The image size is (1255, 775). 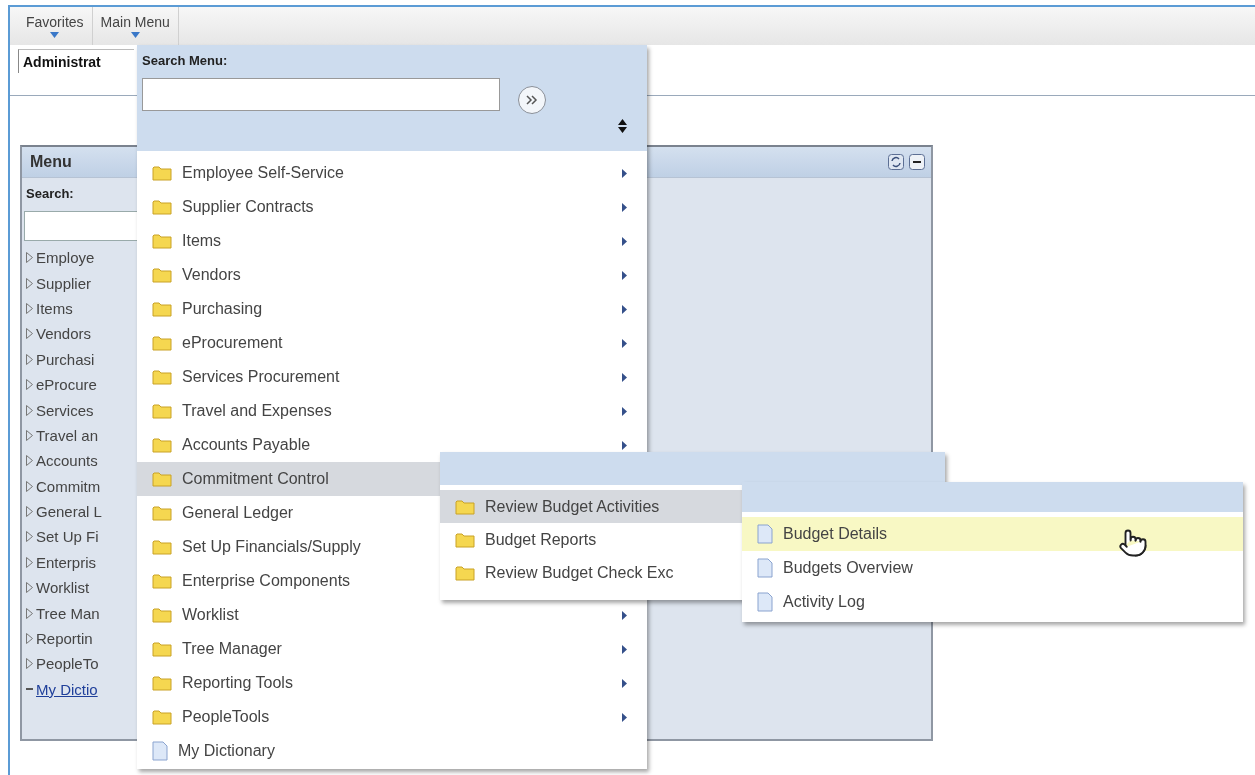 I want to click on menu-item: My Dictionary, so click(x=392, y=751).